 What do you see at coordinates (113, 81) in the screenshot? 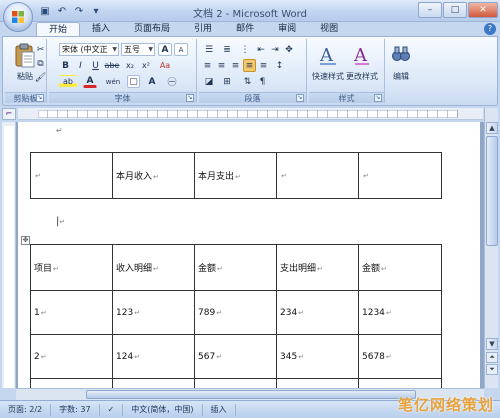
I see `phonetic-guide-button: wén` at bounding box center [113, 81].